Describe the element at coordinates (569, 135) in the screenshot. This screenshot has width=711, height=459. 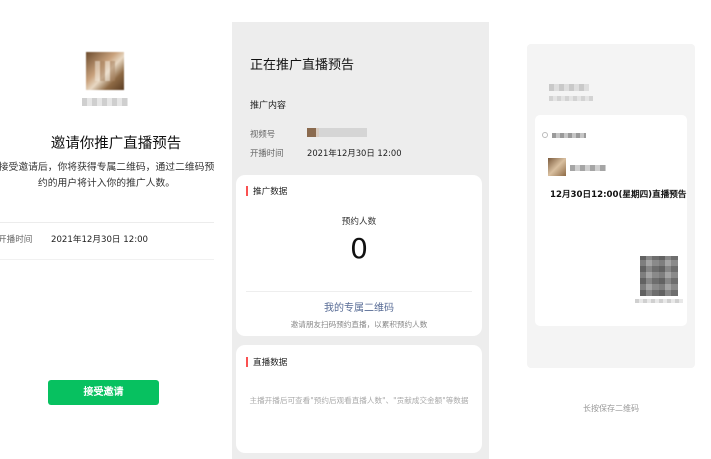
I see `source-label-blurred` at that location.